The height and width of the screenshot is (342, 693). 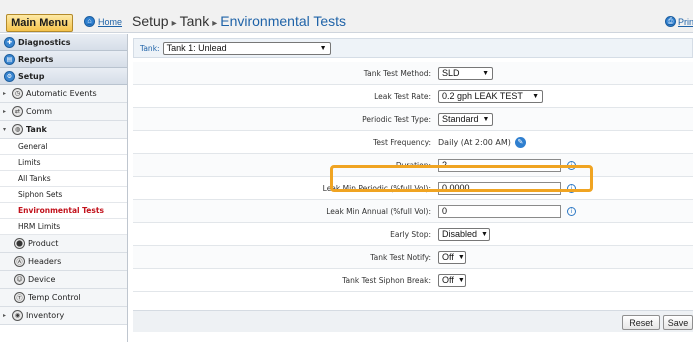 I want to click on form-row-test-frequency: Test Frequency: Daily (At 2:00 AM) ✎, so click(x=413, y=142).